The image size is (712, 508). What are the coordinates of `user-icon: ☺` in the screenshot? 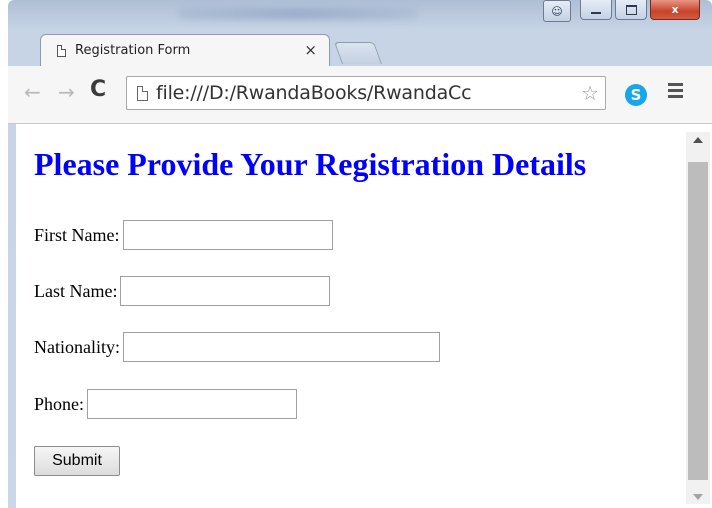 It's located at (557, 11).